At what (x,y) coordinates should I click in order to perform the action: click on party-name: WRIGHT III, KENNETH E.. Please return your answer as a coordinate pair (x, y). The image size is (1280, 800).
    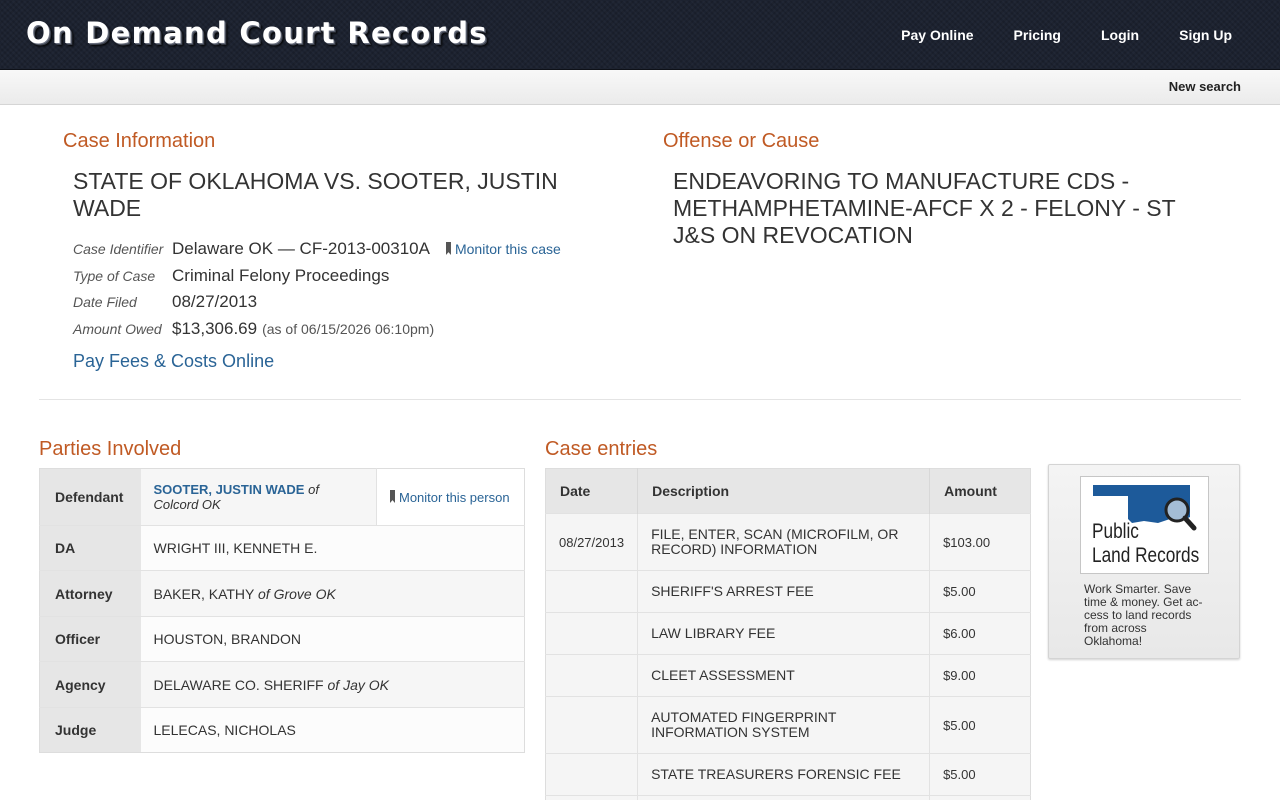
    Looking at the image, I should click on (235, 548).